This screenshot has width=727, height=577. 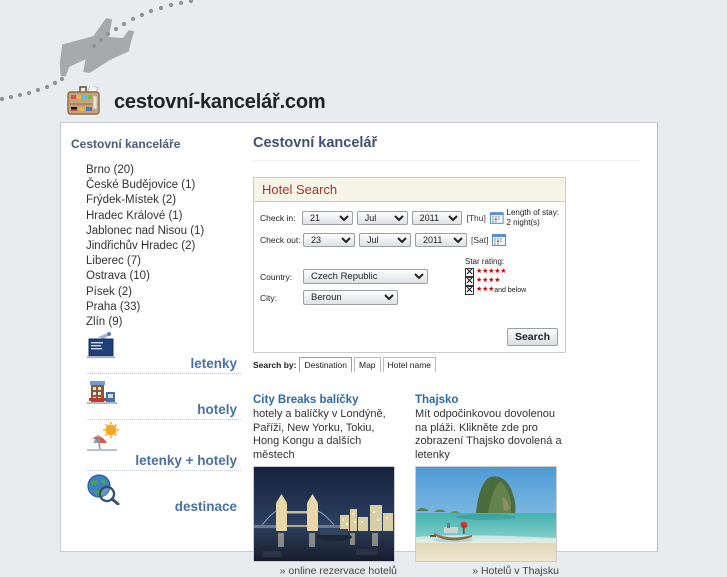 I want to click on checkout-dayofweek: [Sat], so click(x=480, y=240).